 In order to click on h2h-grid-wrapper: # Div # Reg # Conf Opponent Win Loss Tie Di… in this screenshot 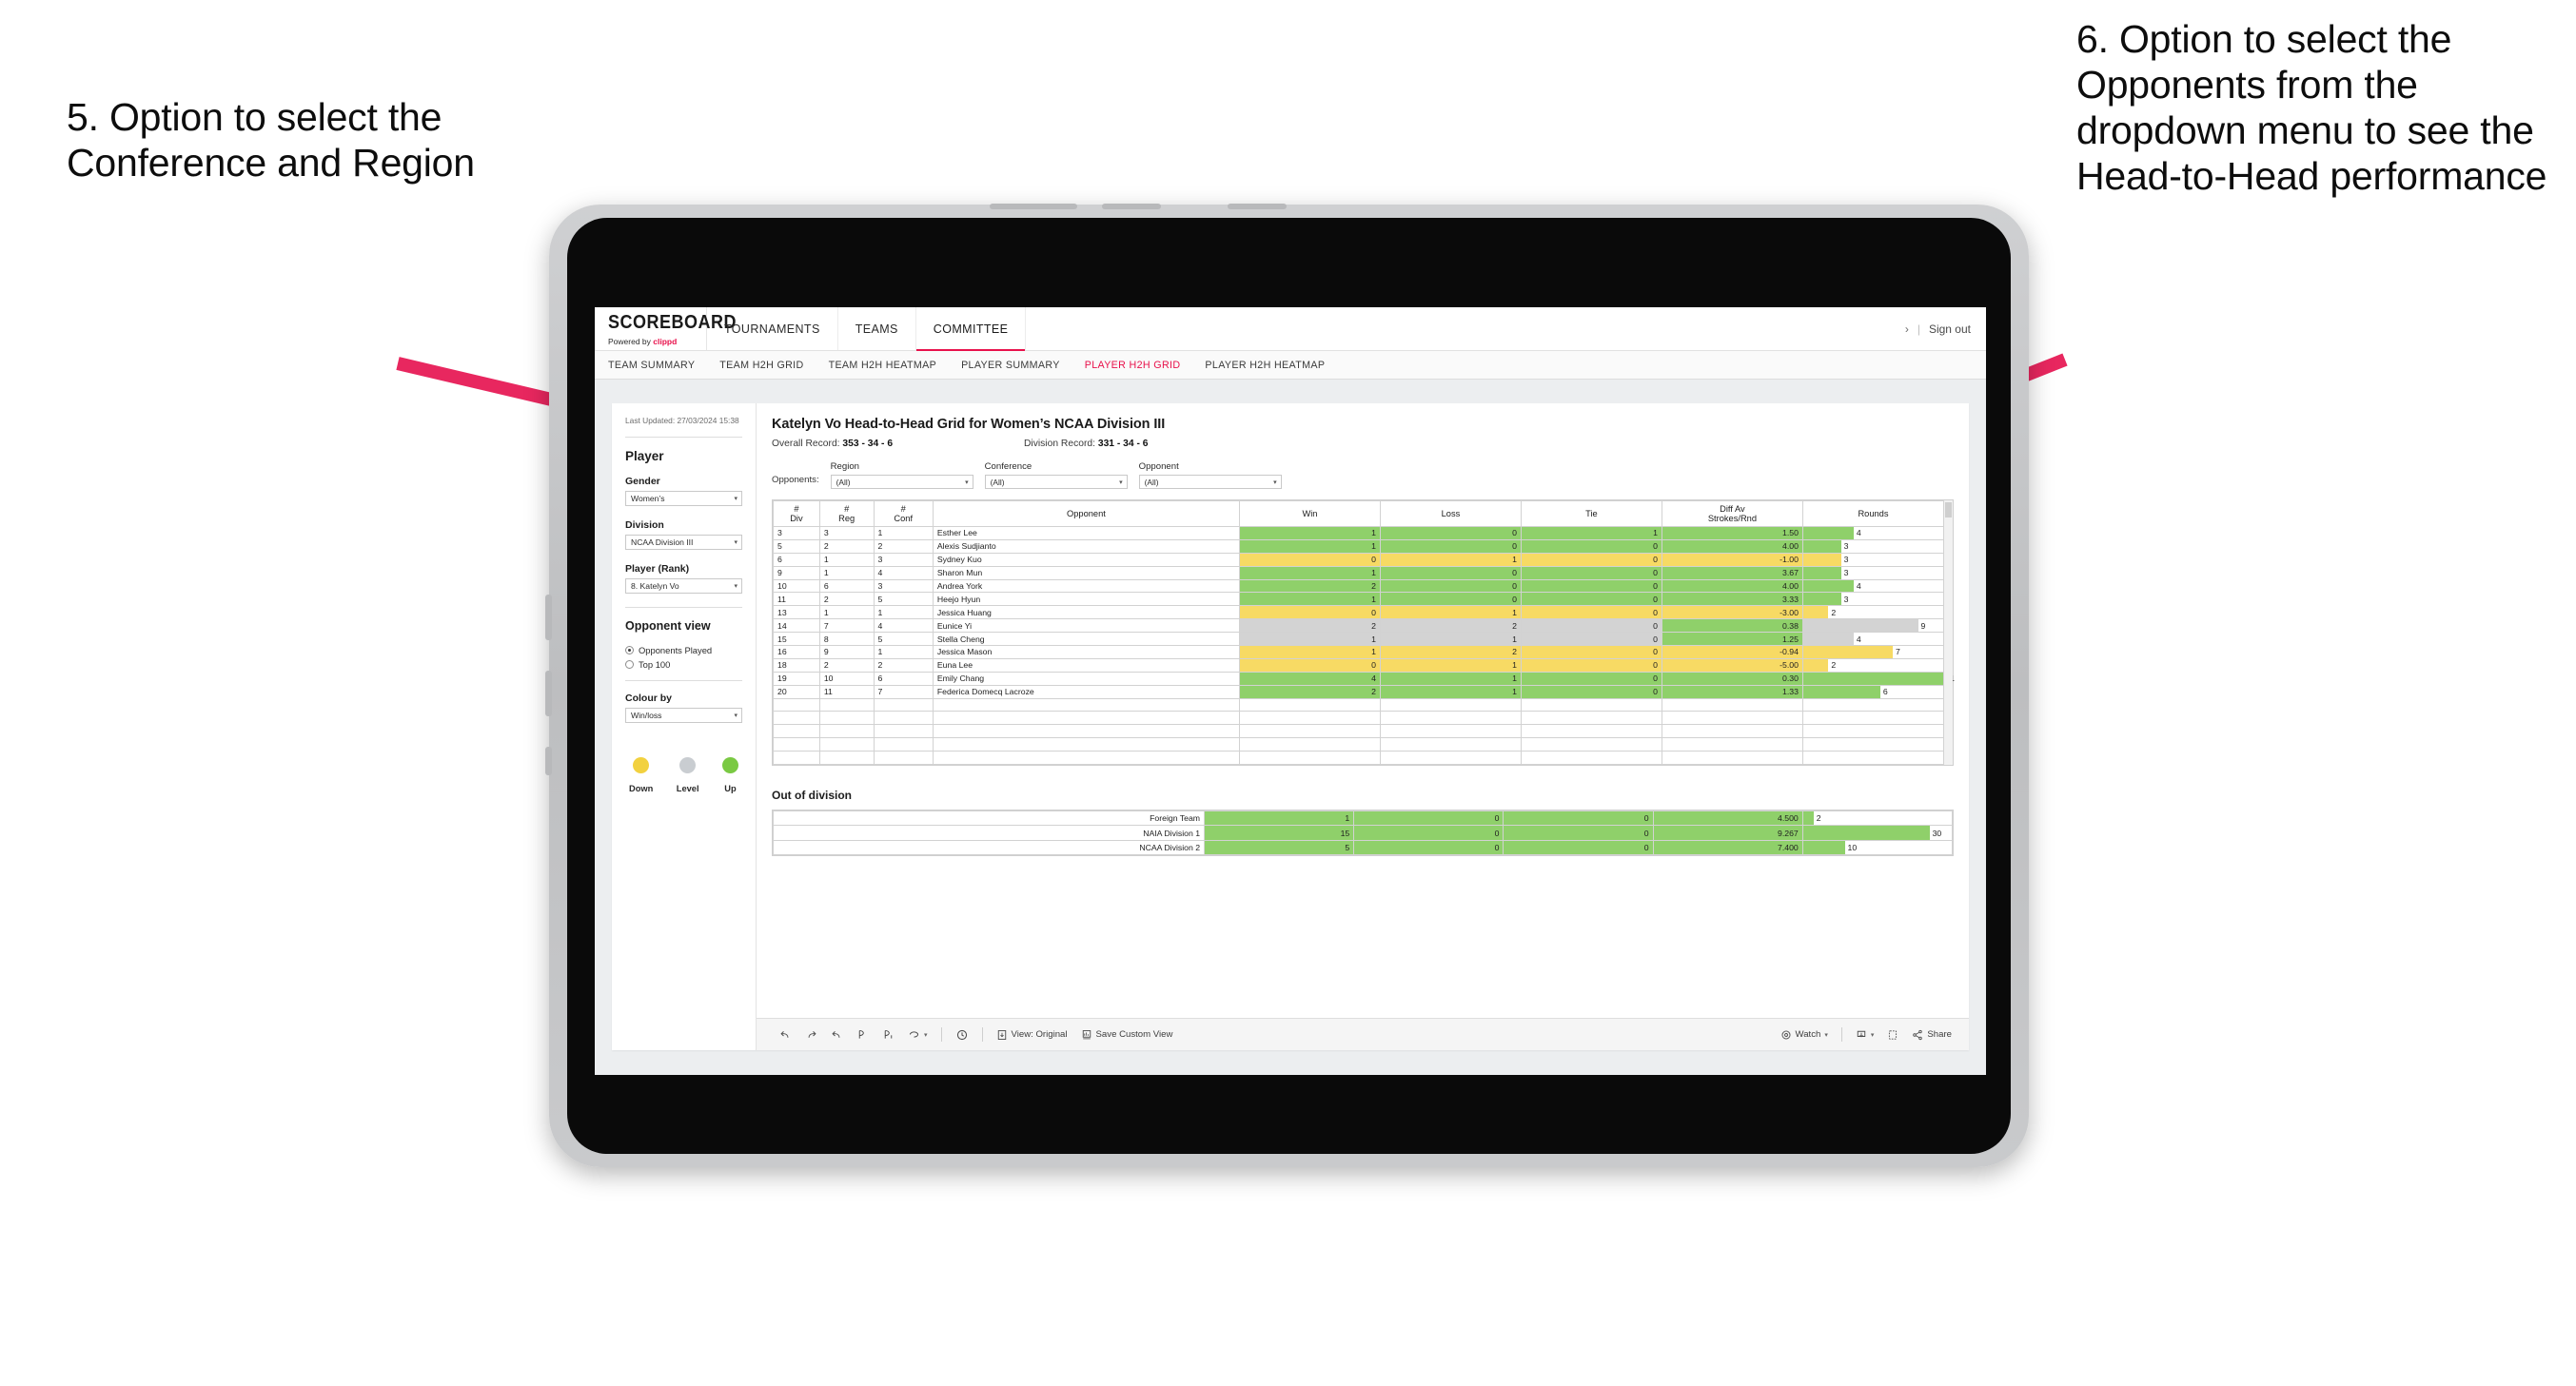, I will do `click(1363, 633)`.